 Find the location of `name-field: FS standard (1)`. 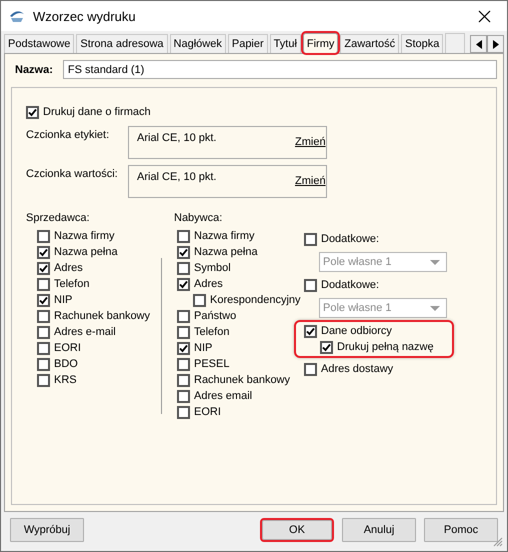

name-field: FS standard (1) is located at coordinates (279, 69).